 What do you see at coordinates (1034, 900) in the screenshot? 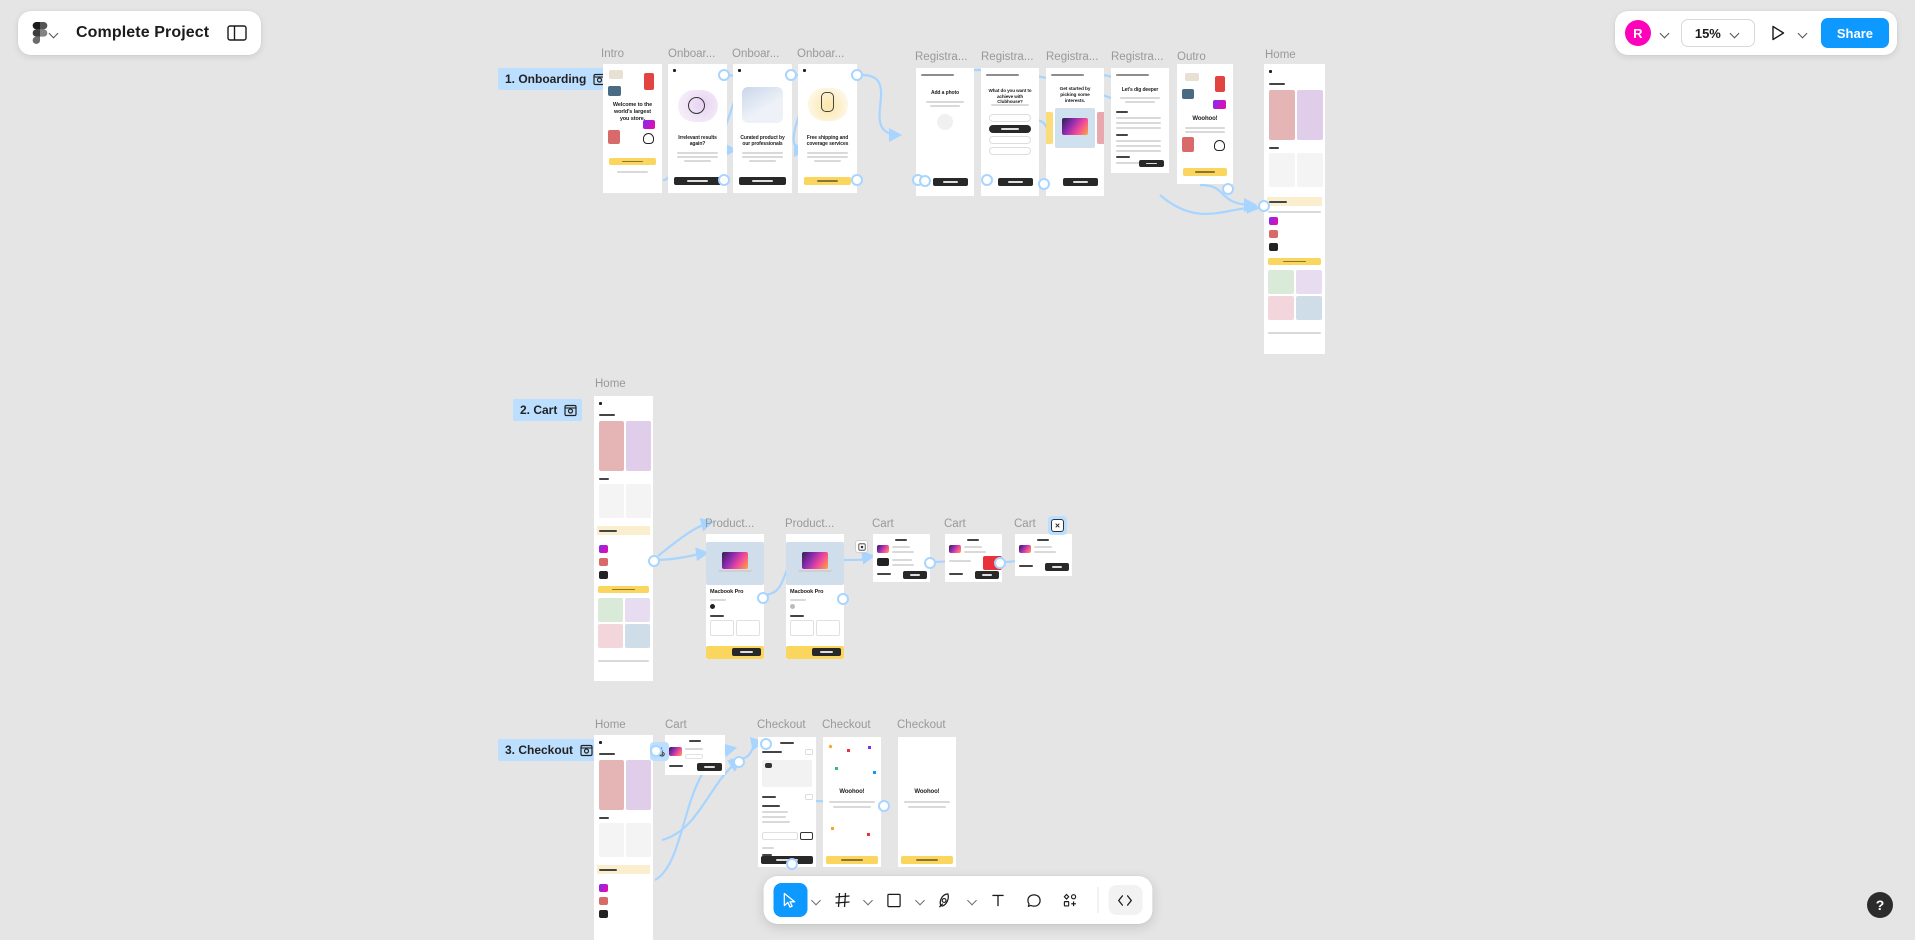
I see `comment-tool` at bounding box center [1034, 900].